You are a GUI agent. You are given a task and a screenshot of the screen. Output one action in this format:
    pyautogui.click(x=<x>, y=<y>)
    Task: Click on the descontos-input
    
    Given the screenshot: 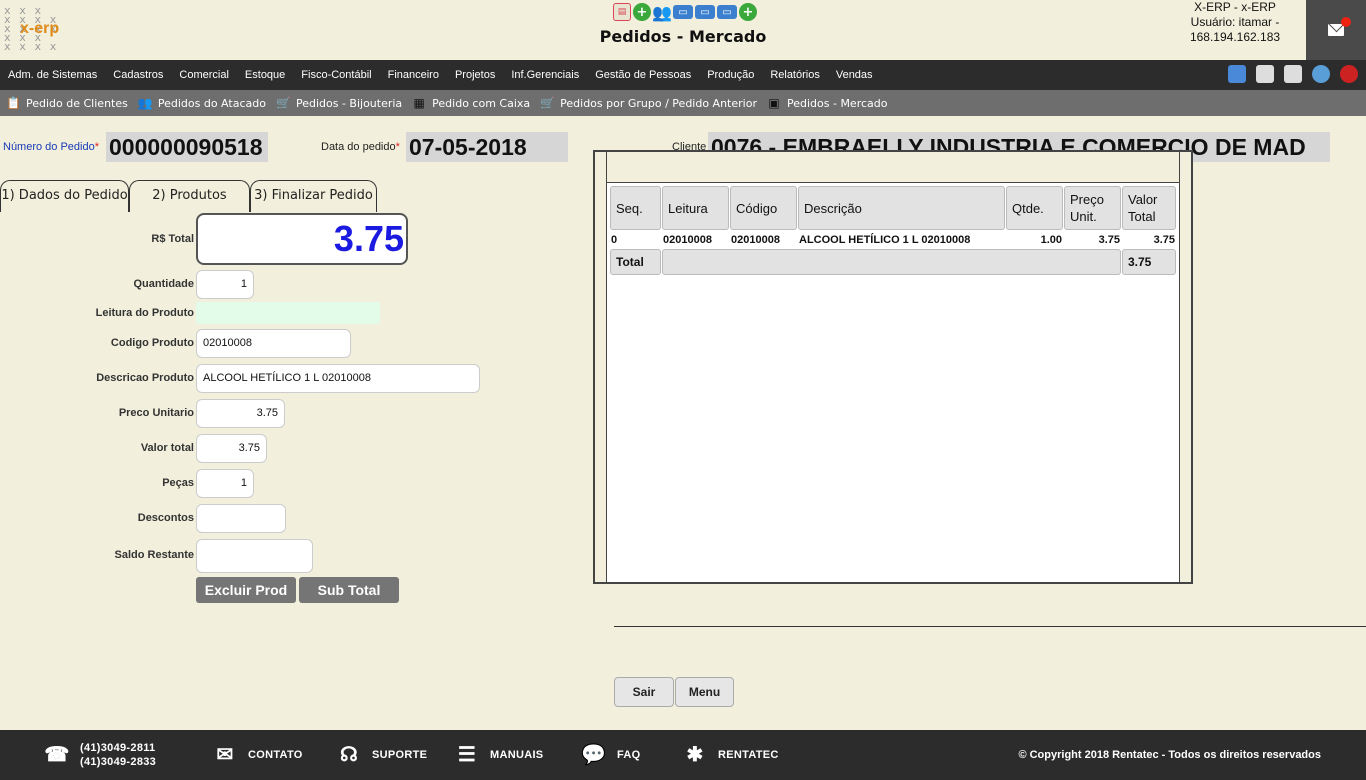 What is the action you would take?
    pyautogui.click(x=241, y=518)
    